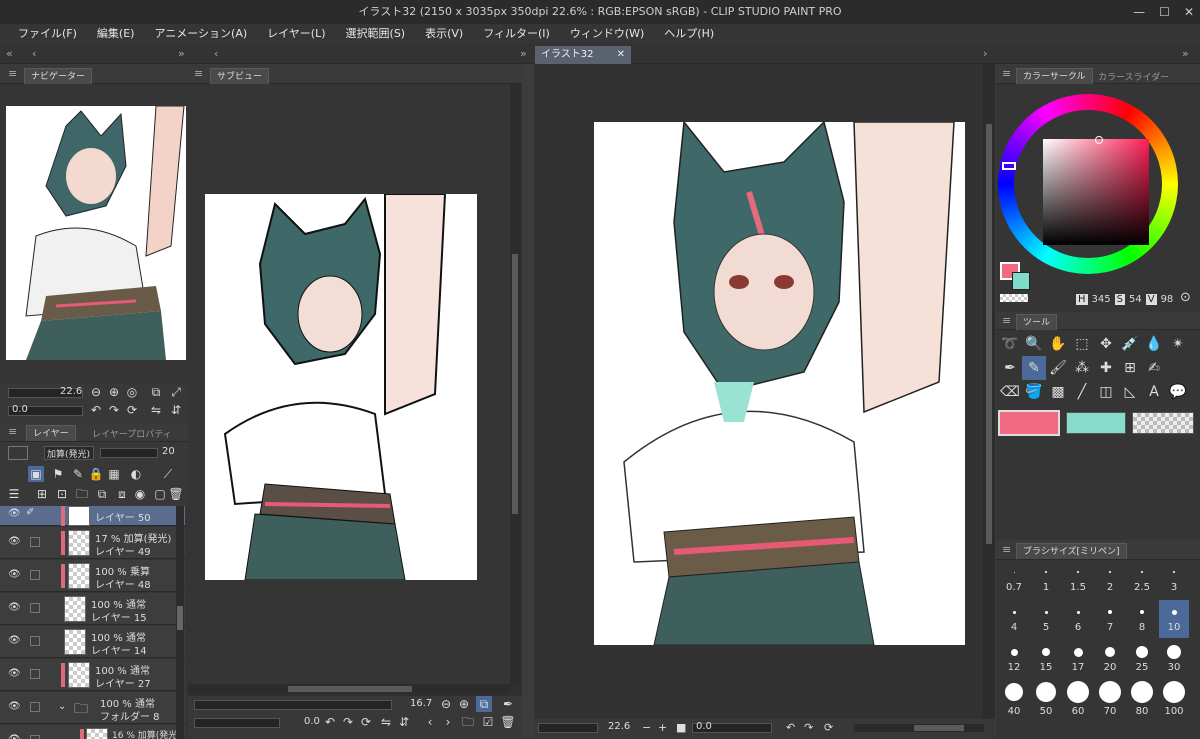 The height and width of the screenshot is (739, 1200). Describe the element at coordinates (1010, 392) in the screenshot. I see `eraser-icon: ⌫` at that location.